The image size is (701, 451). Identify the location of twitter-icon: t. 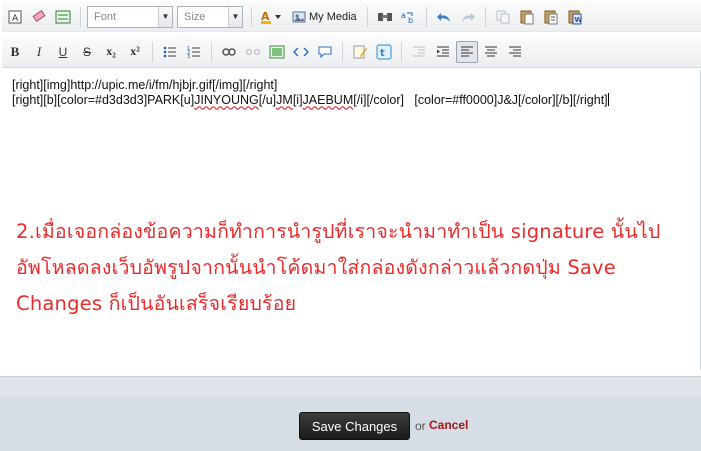
(384, 52).